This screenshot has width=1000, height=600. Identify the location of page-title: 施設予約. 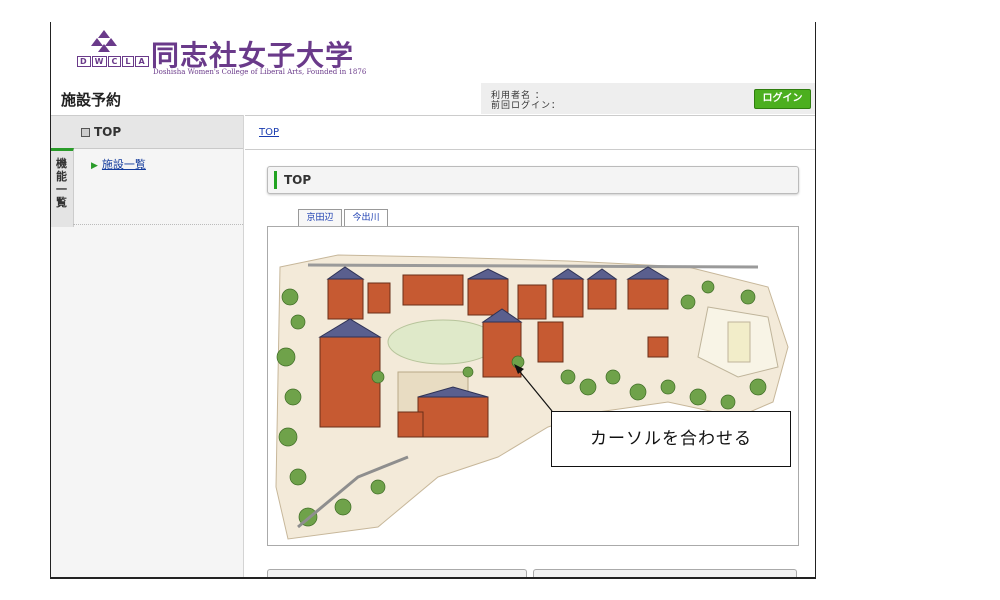
(91, 100).